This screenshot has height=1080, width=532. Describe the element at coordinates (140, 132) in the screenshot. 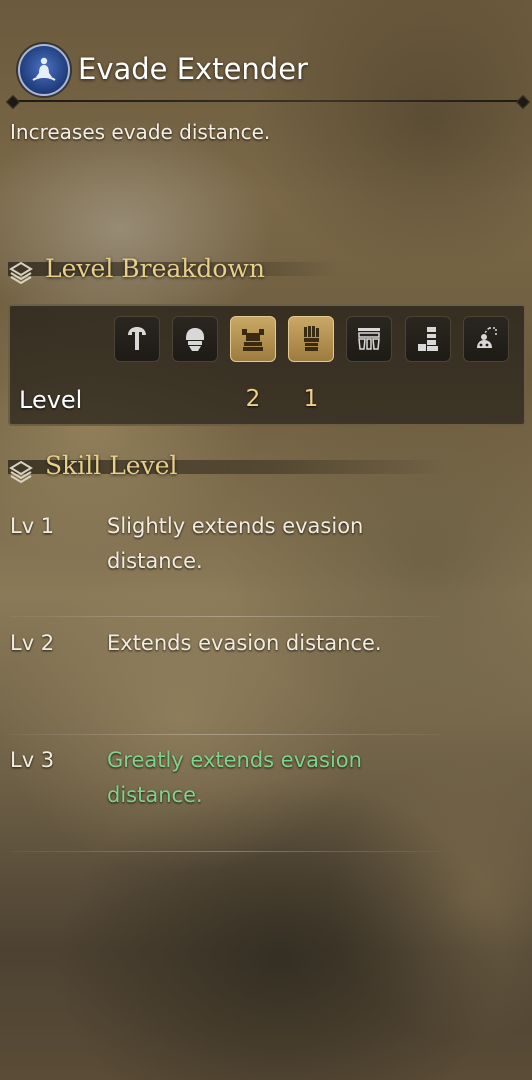

I see `skill-description: Increases evade distance.` at that location.